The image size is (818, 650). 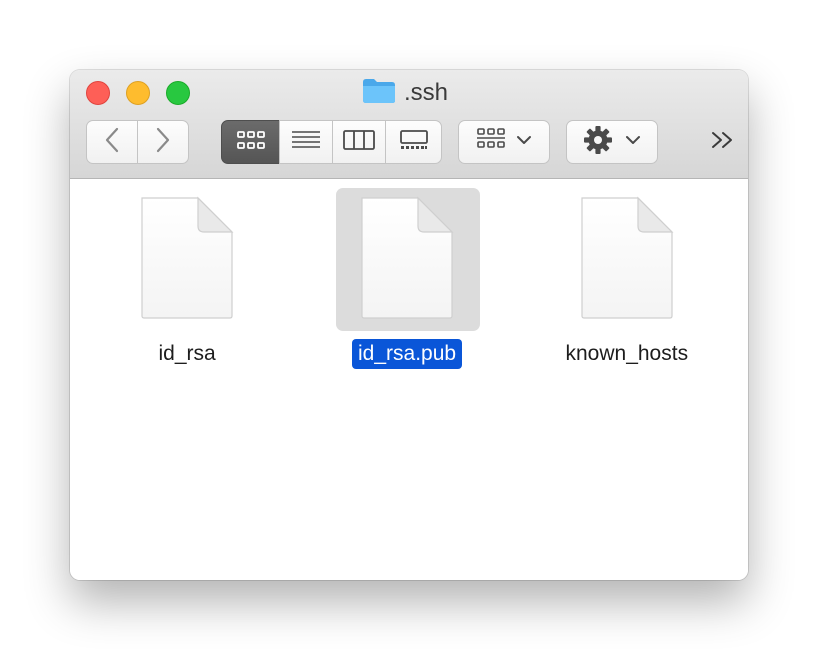 I want to click on chevron-left-icon, so click(x=112, y=142).